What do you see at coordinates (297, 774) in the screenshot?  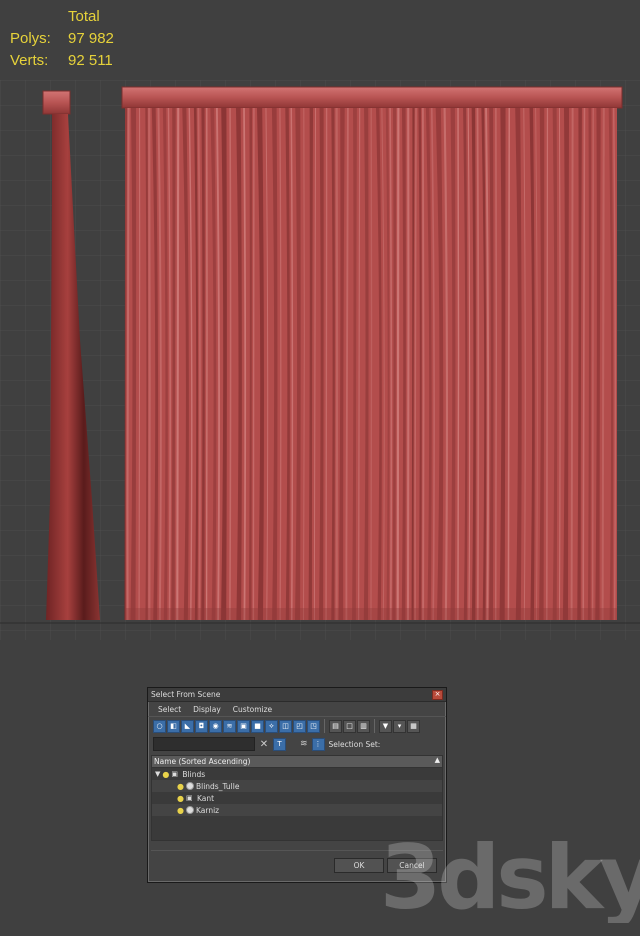 I see `list-item: ▼ ● ▣ Blinds` at bounding box center [297, 774].